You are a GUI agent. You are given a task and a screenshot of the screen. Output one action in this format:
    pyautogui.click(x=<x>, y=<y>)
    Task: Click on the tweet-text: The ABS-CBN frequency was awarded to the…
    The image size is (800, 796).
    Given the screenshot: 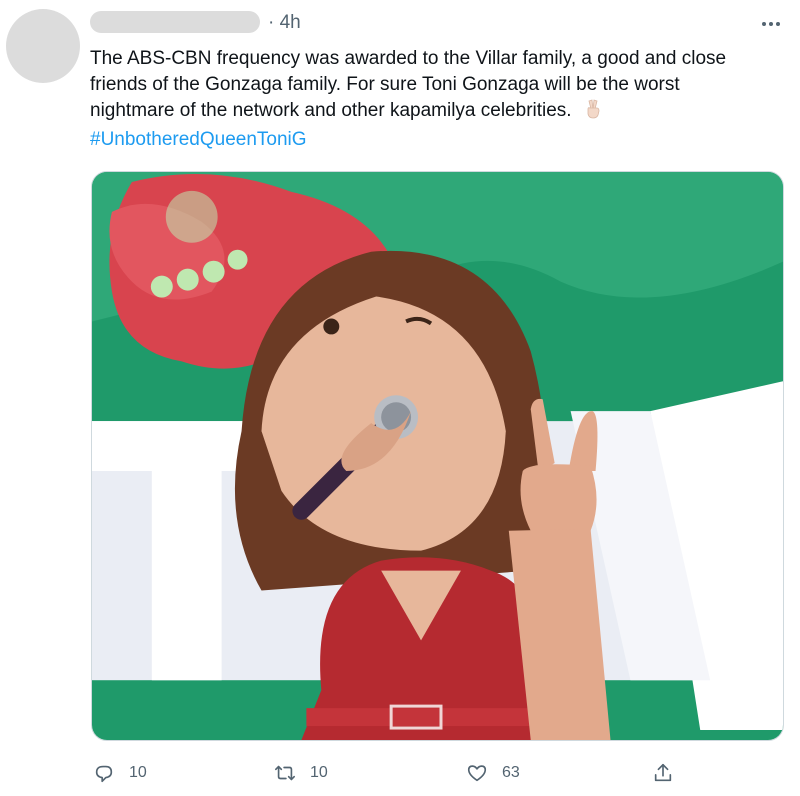 What is the action you would take?
    pyautogui.click(x=440, y=85)
    